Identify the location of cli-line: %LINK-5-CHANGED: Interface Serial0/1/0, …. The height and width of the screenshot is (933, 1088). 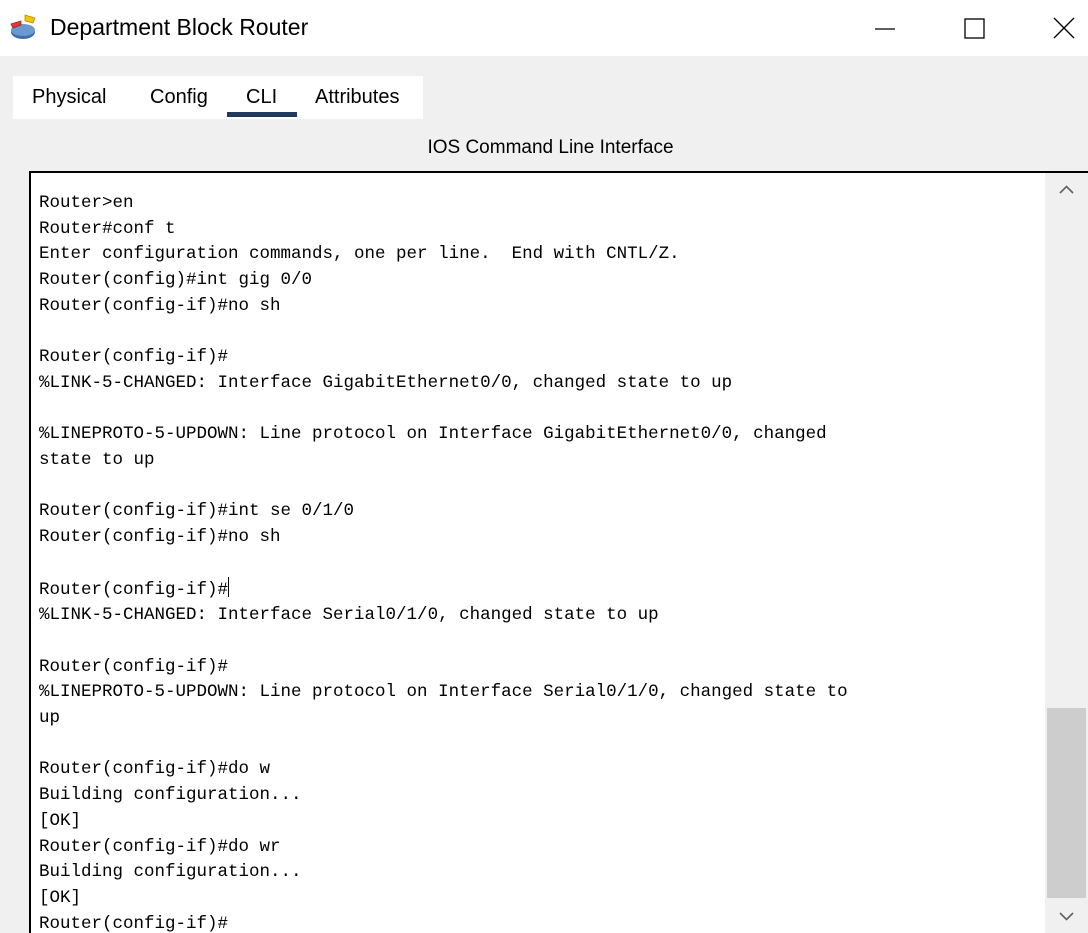
(349, 615).